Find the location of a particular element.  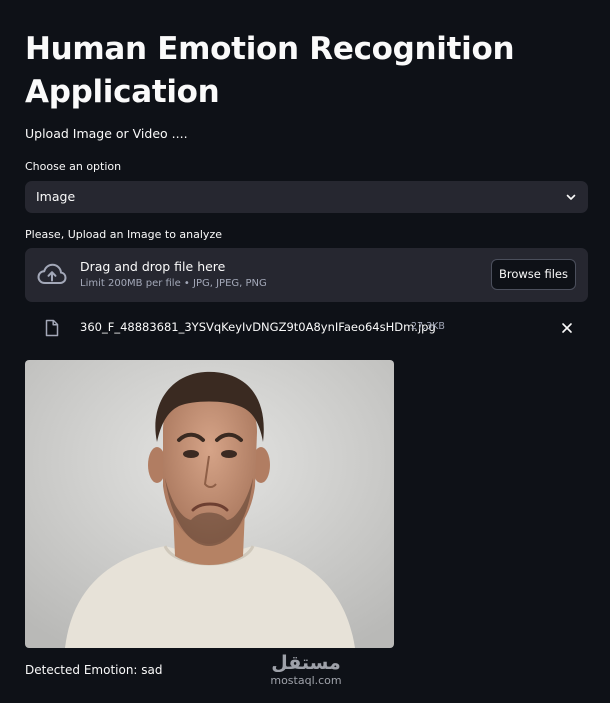

dropzone-limit-text: Limit 200MB per file • JPG, JPEG, PNG is located at coordinates (173, 283).